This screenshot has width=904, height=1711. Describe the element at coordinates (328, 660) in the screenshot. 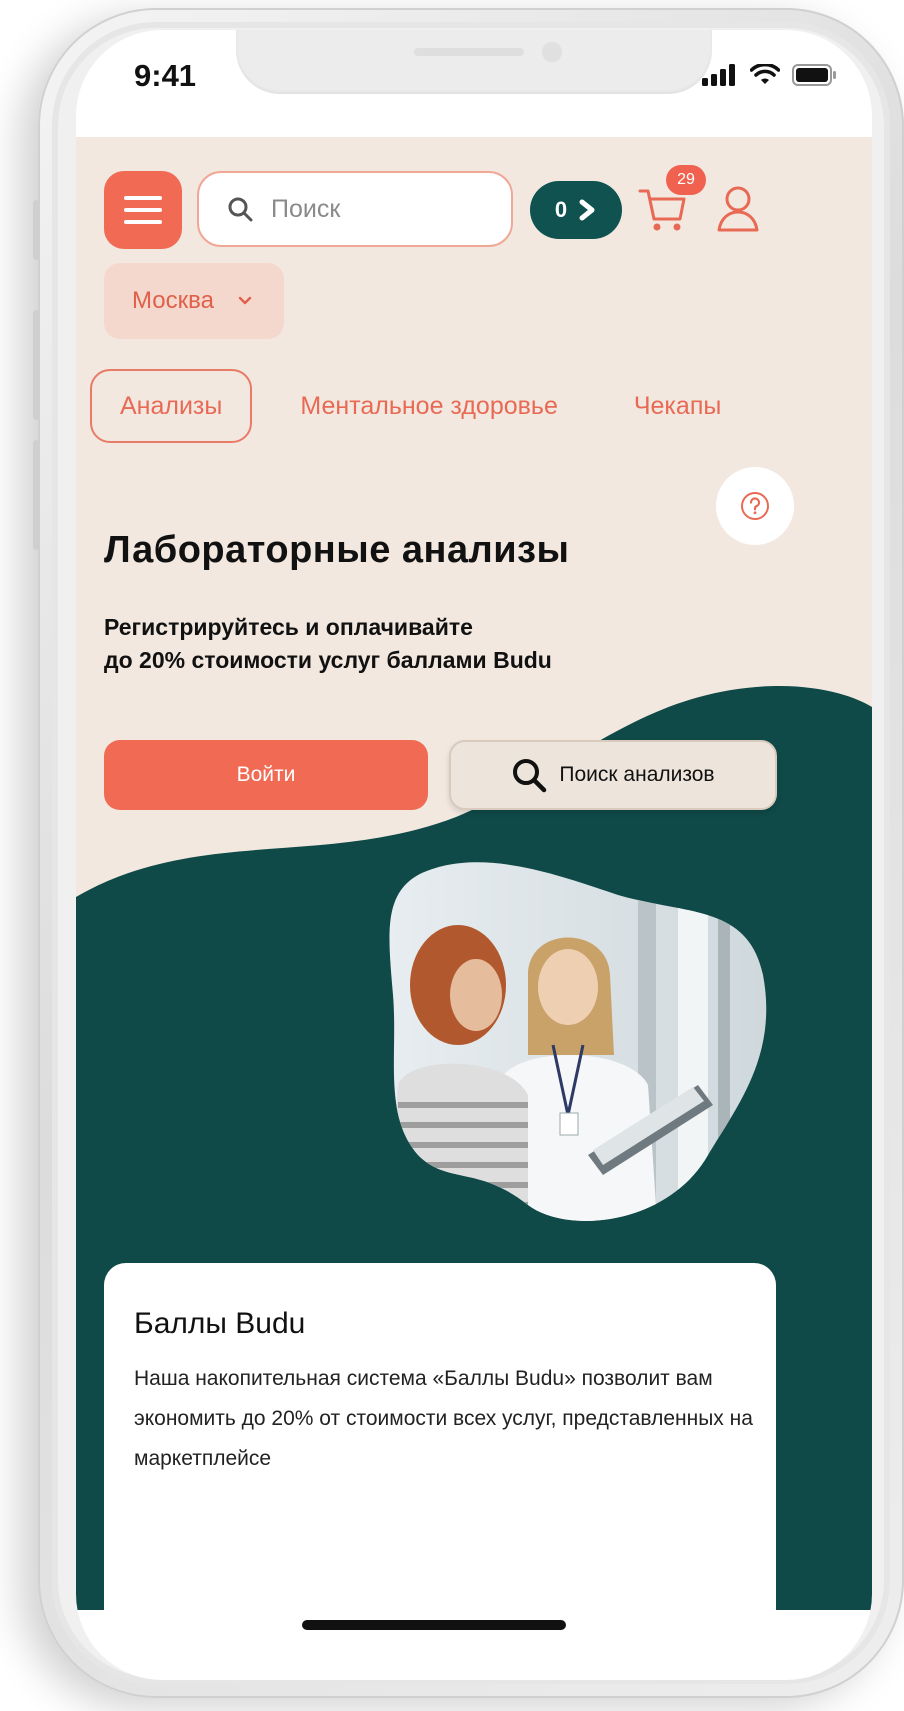

I see `promo-line-2: до 20% стоимости услуг баллами Budu` at that location.